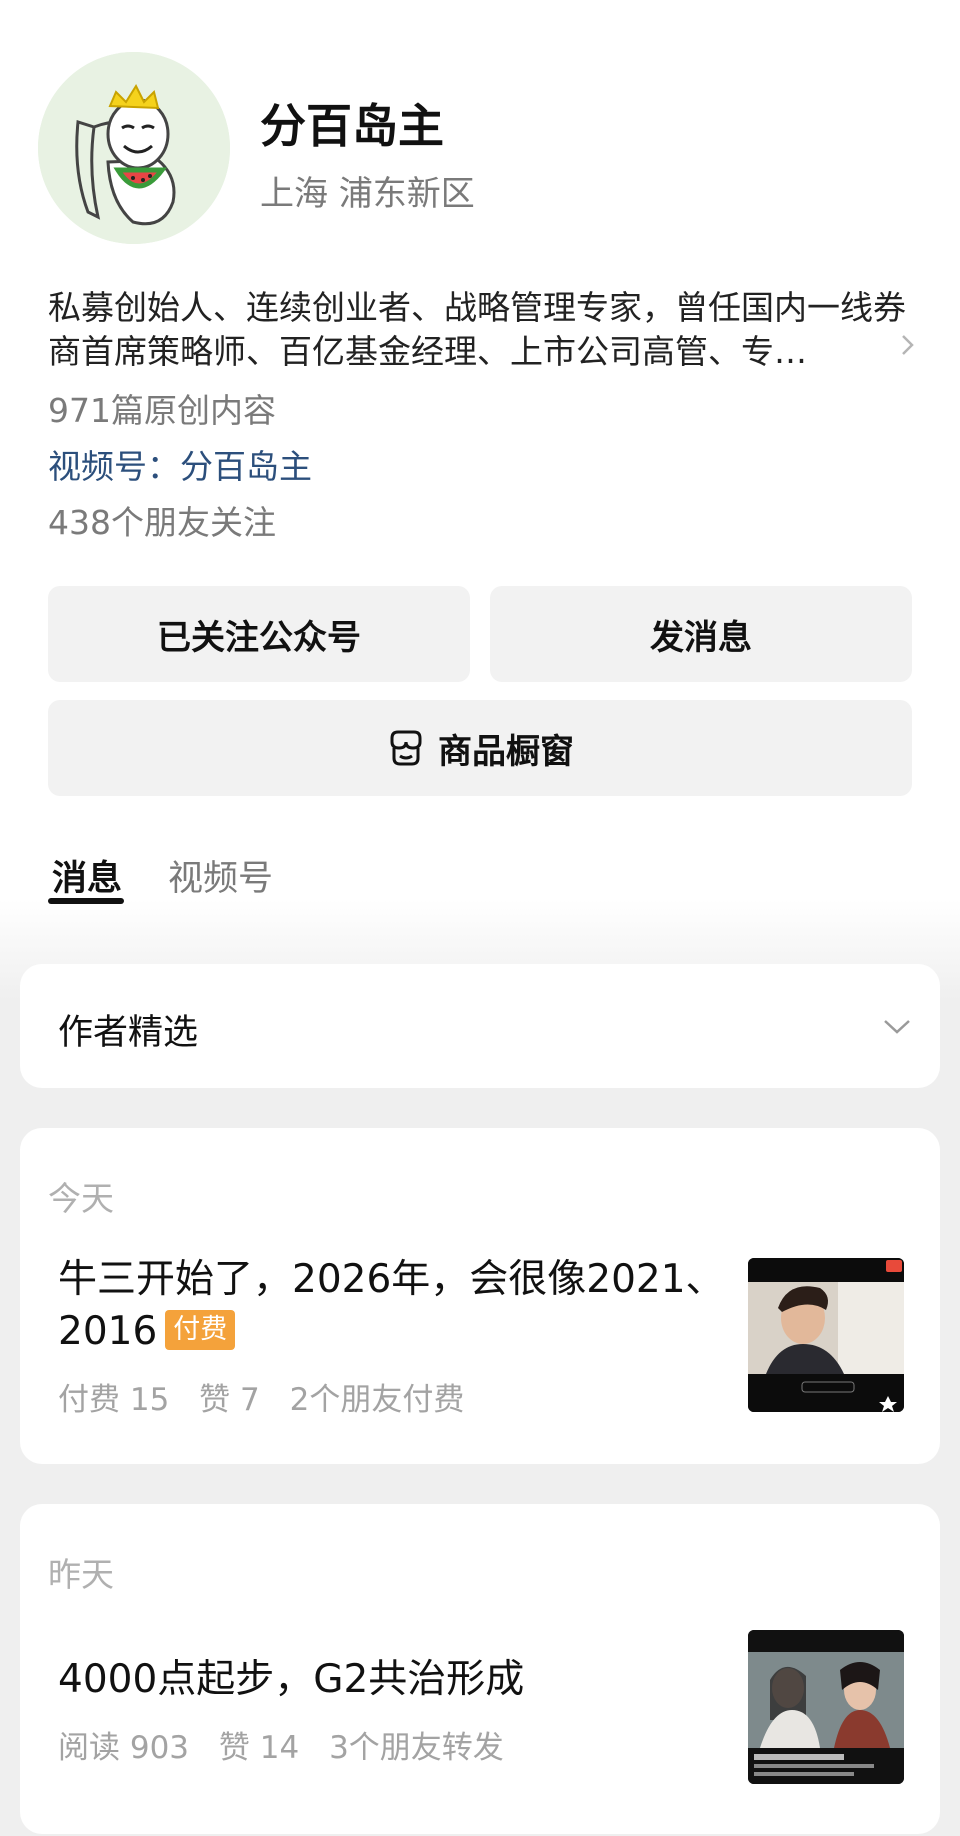 This screenshot has height=1836, width=960. I want to click on article-meta: 付费 15 赞 7 2个朋友付费, so click(271, 1396).